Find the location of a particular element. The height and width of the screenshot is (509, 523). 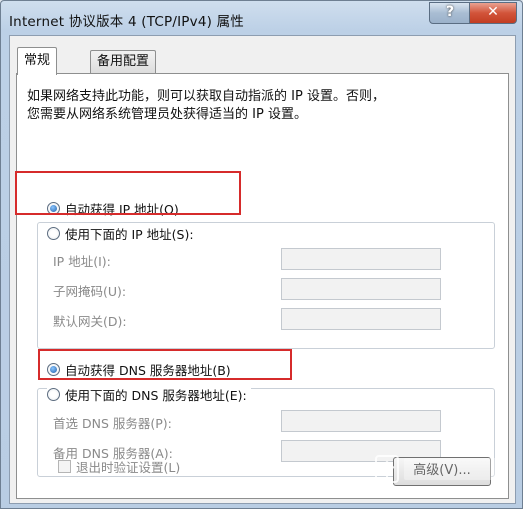

close-button: ✕ is located at coordinates (493, 13).